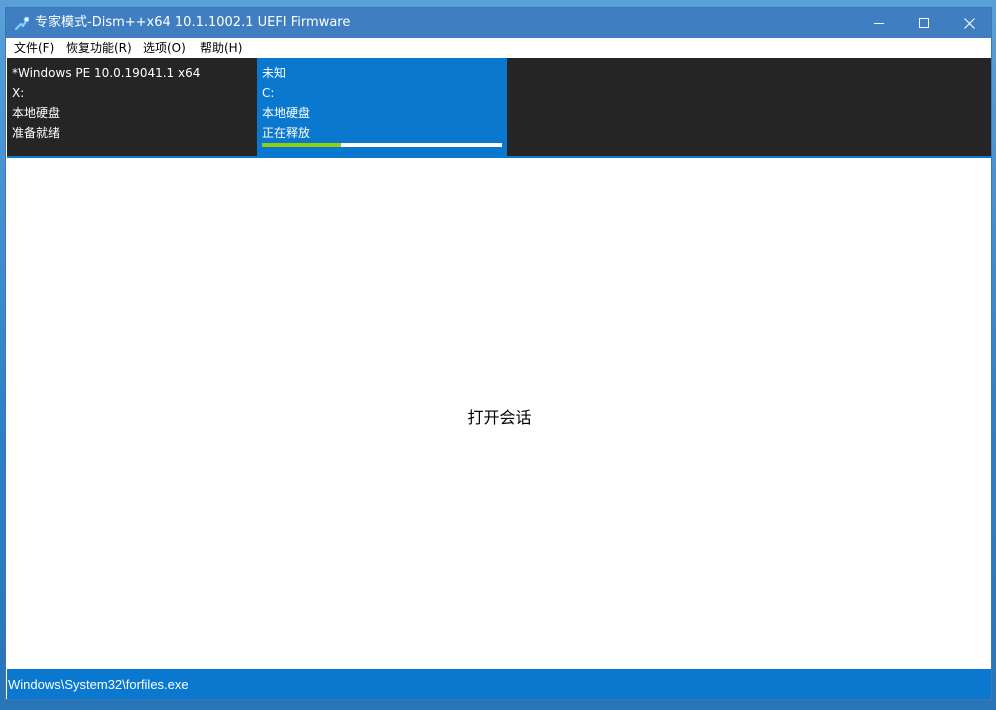 This screenshot has width=996, height=710. Describe the element at coordinates (99, 48) in the screenshot. I see `menu-recovery: 恢复功能(R)` at that location.